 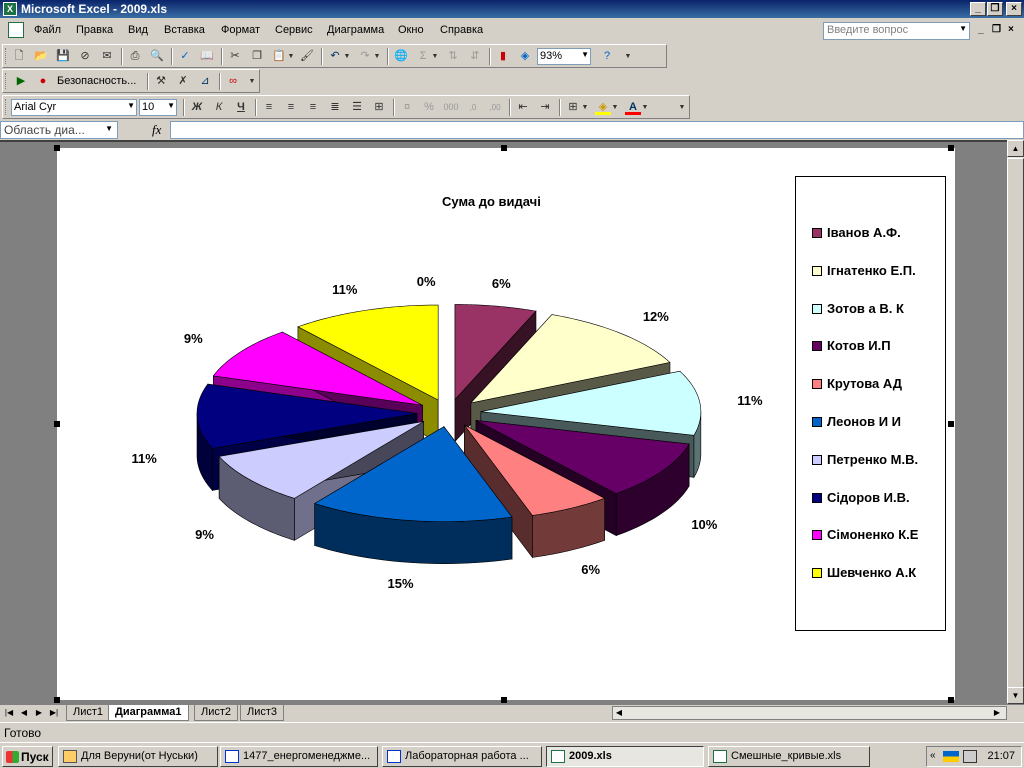 I want to click on sheet-tab-active: Диаграмма1, so click(x=148, y=713).